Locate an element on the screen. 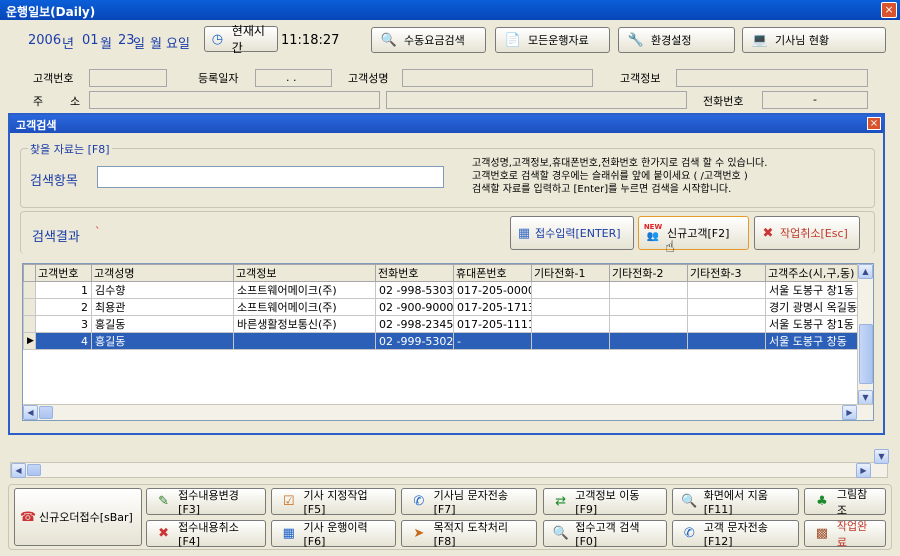  phone-sms-icon: ✆ is located at coordinates (689, 533).